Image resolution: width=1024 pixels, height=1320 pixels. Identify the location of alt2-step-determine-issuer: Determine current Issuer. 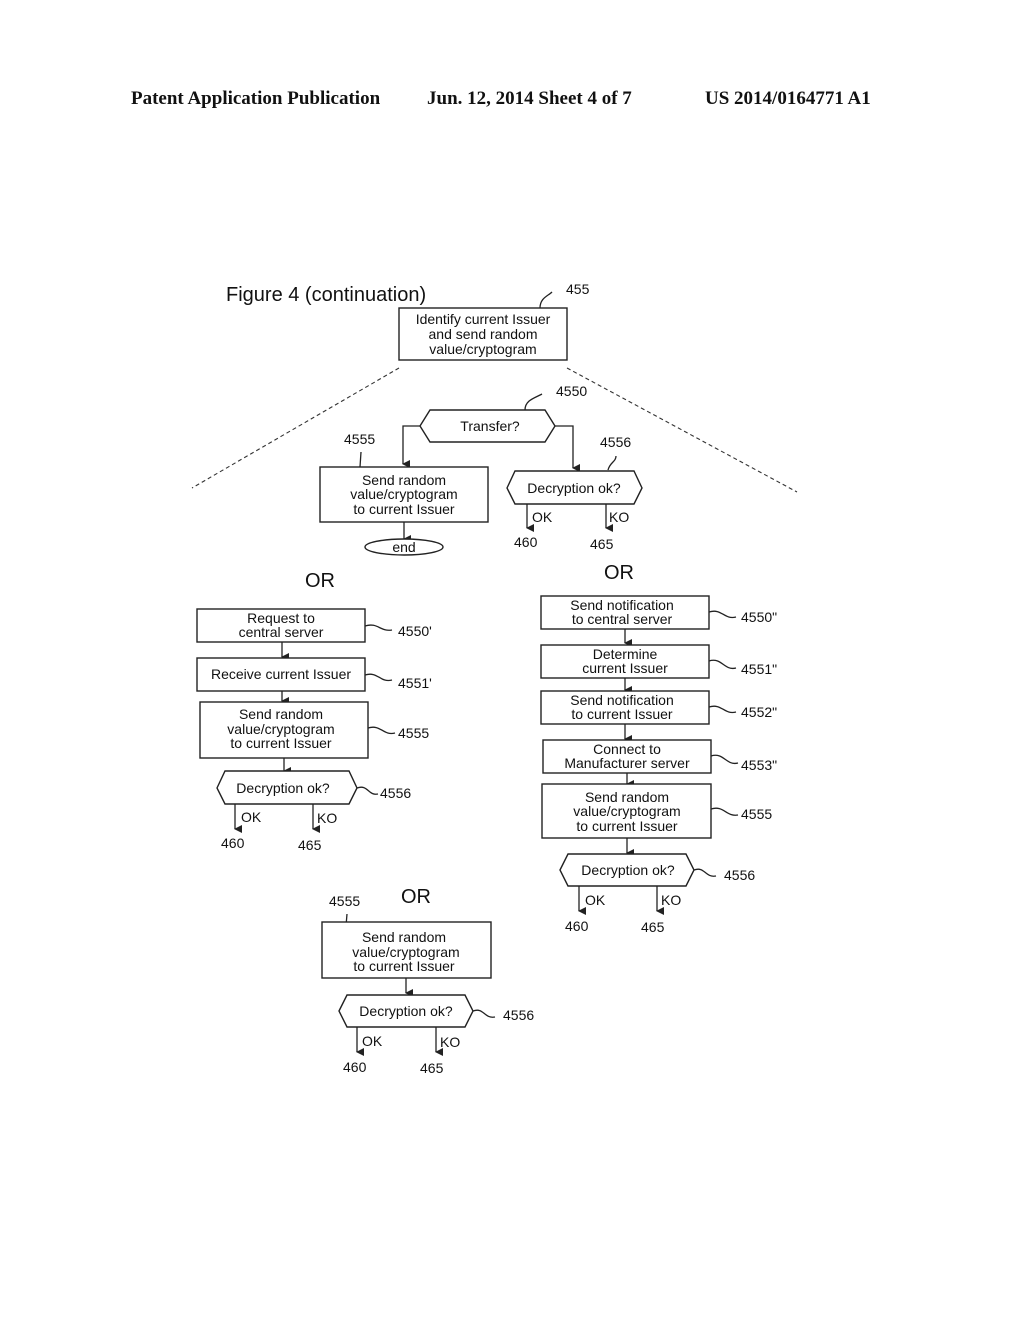
(625, 661).